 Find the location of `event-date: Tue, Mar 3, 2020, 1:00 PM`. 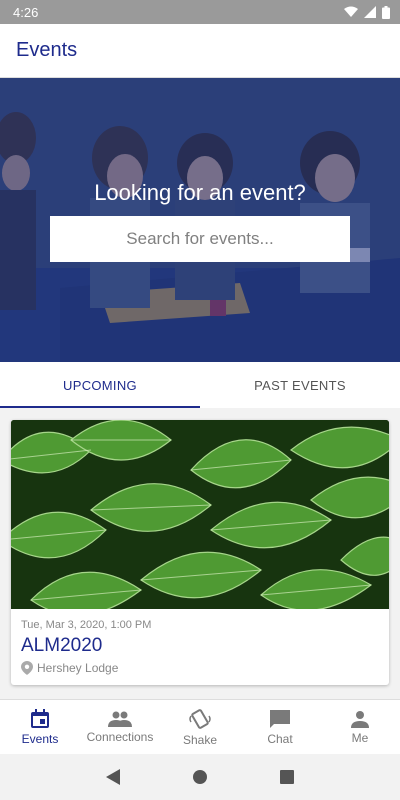

event-date: Tue, Mar 3, 2020, 1:00 PM is located at coordinates (86, 625).